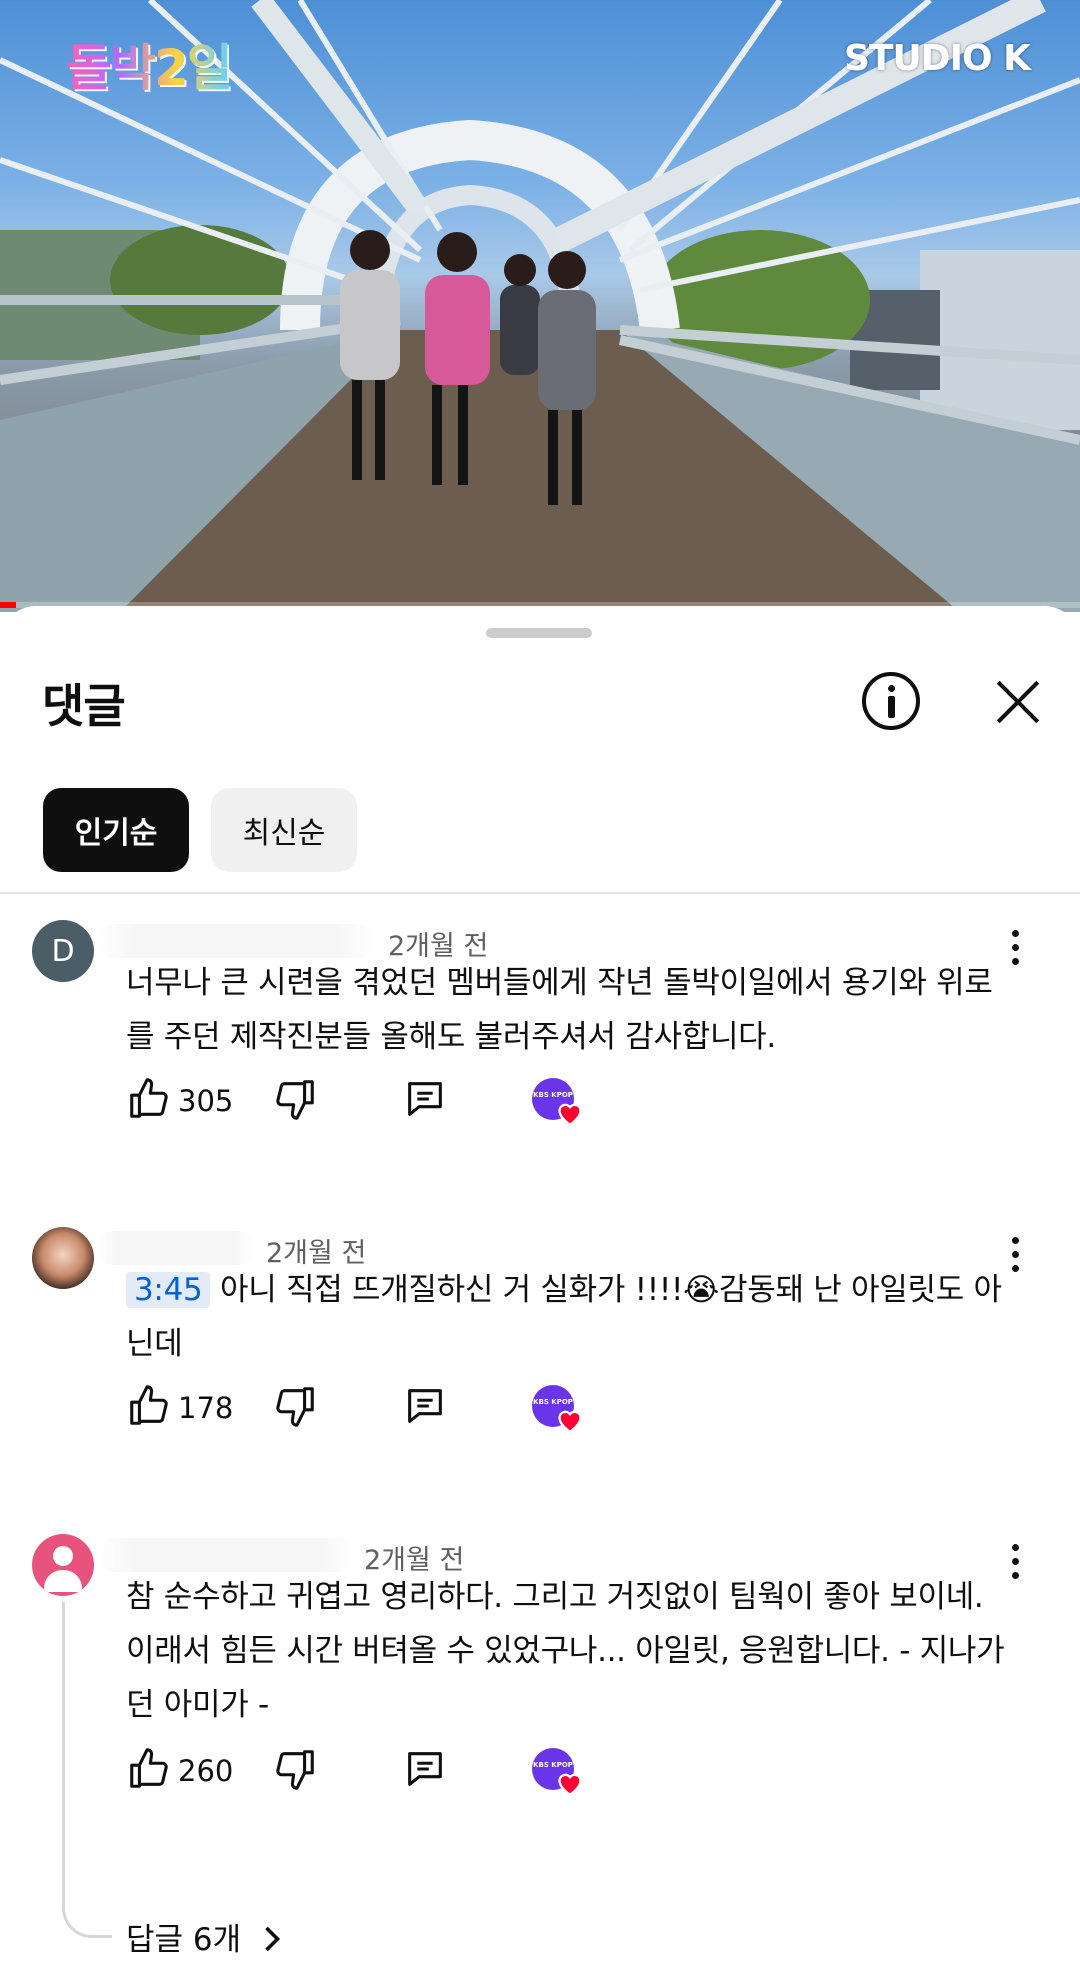 The image size is (1080, 1986). I want to click on comment-actions: 260 KBS KPOP, so click(376, 1771).